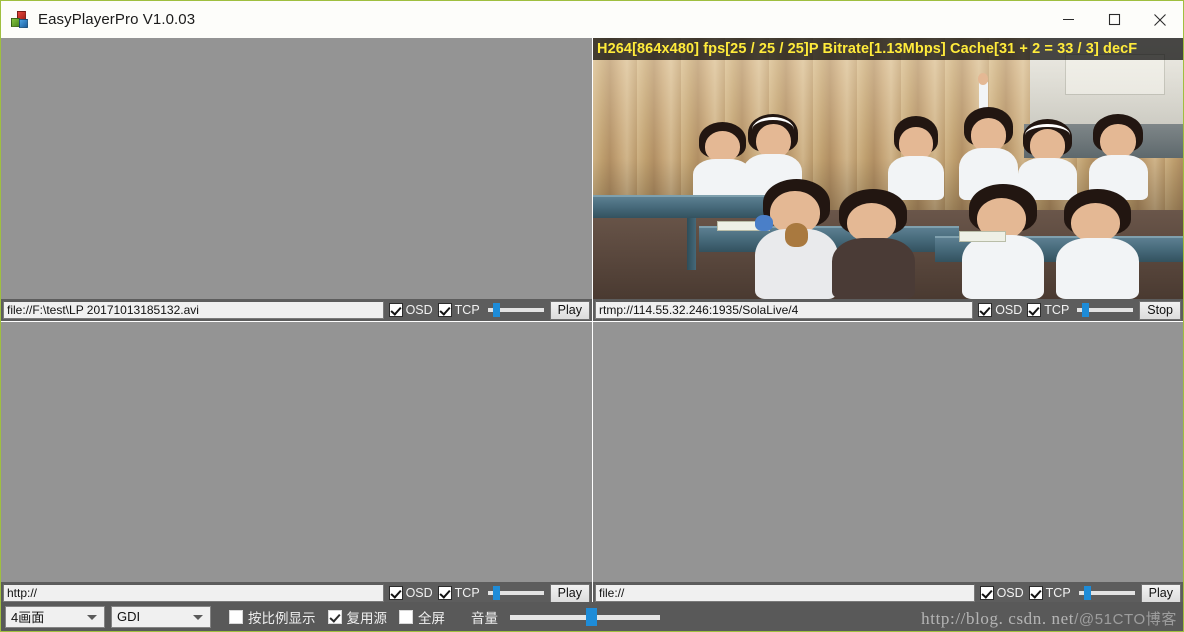 The height and width of the screenshot is (632, 1184). Describe the element at coordinates (1010, 593) in the screenshot. I see `osd-label-bottom-right: OSD` at that location.